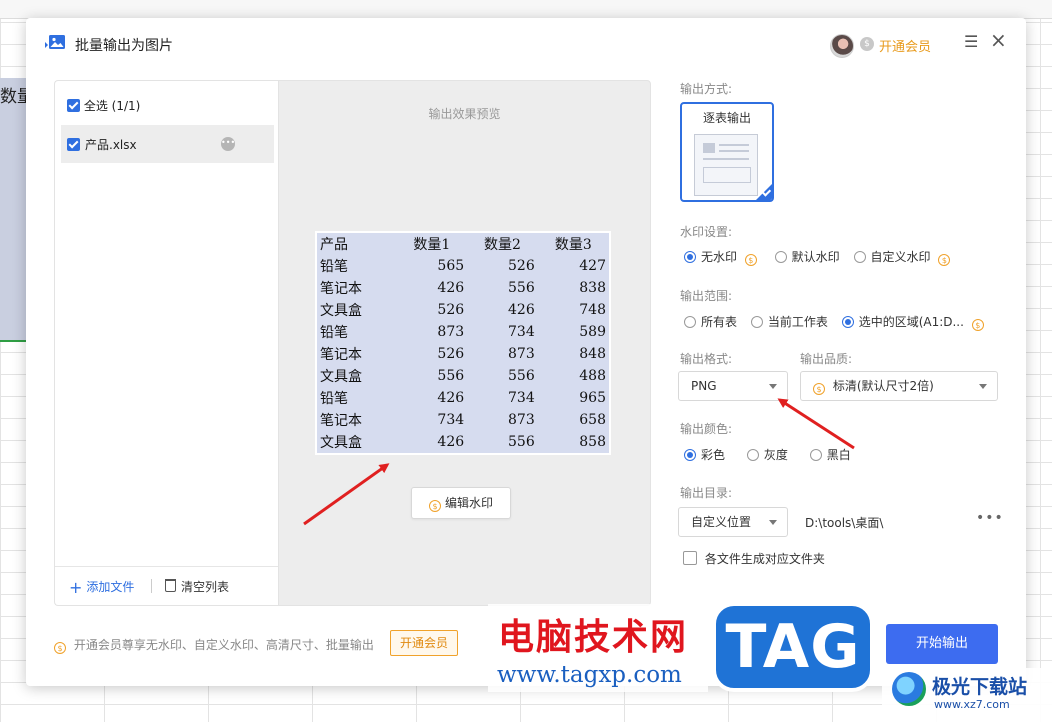 The width and height of the screenshot is (1052, 722). Describe the element at coordinates (592, 376) in the screenshot. I see `preview-cell: 488` at that location.